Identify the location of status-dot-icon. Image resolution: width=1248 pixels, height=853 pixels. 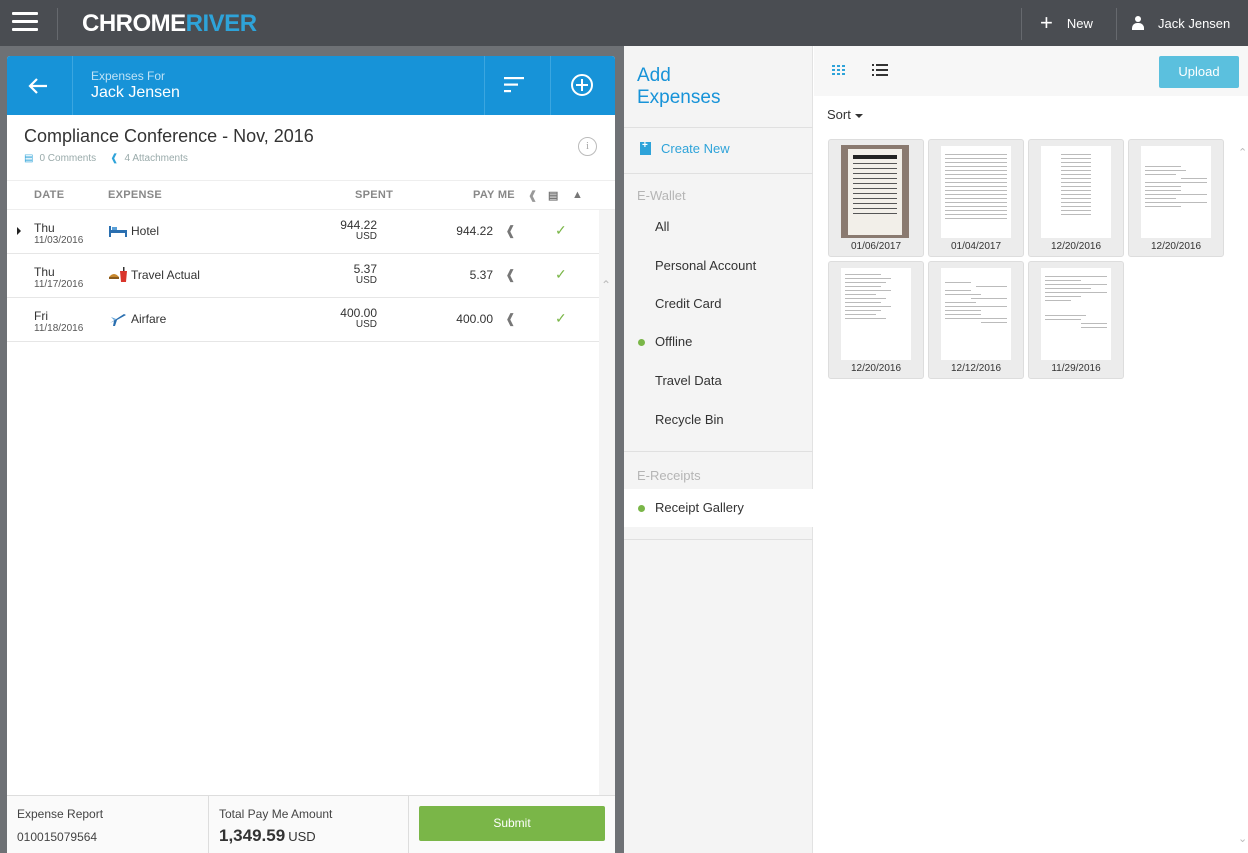
(641, 508).